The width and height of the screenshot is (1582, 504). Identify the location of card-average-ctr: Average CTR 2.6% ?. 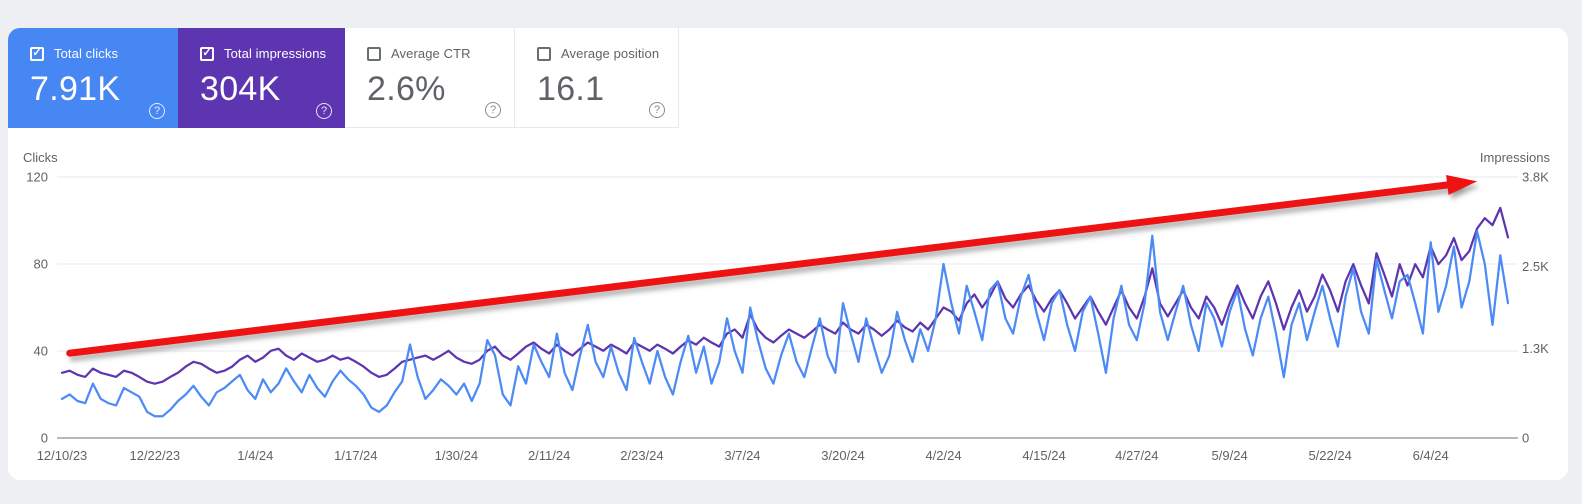
(430, 78).